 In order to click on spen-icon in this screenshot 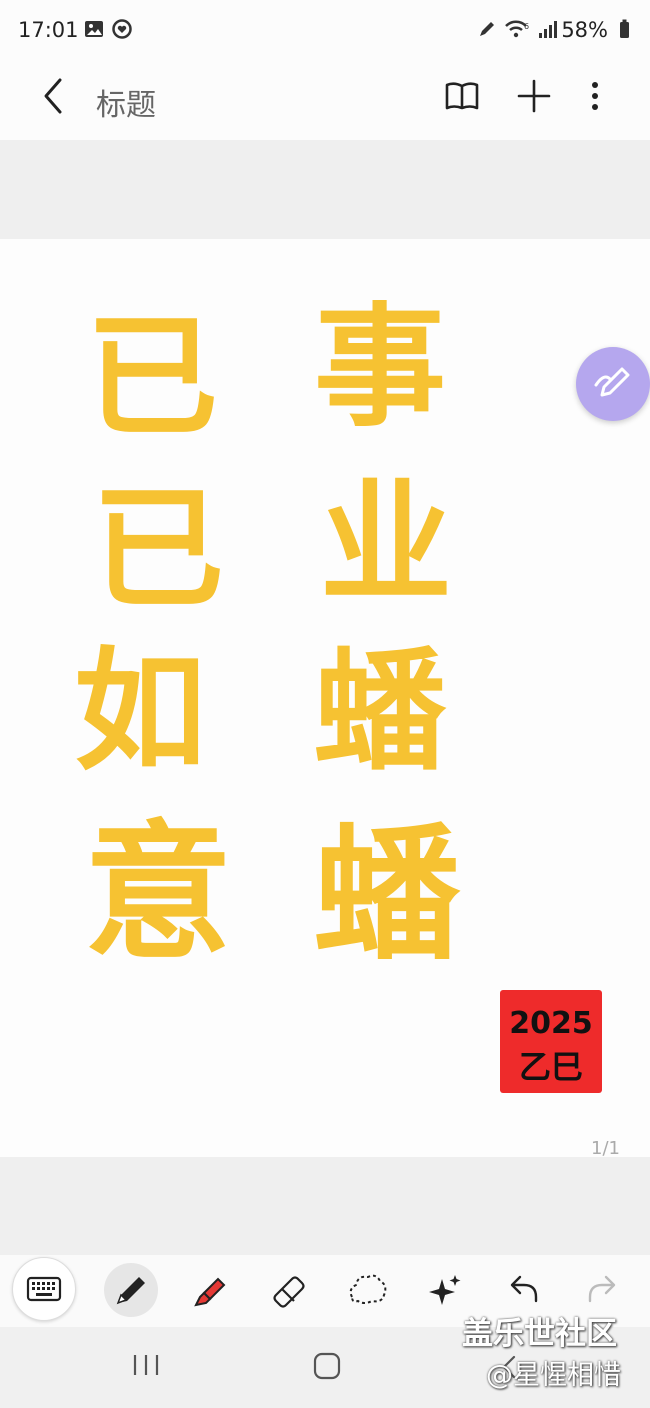, I will do `click(487, 29)`.